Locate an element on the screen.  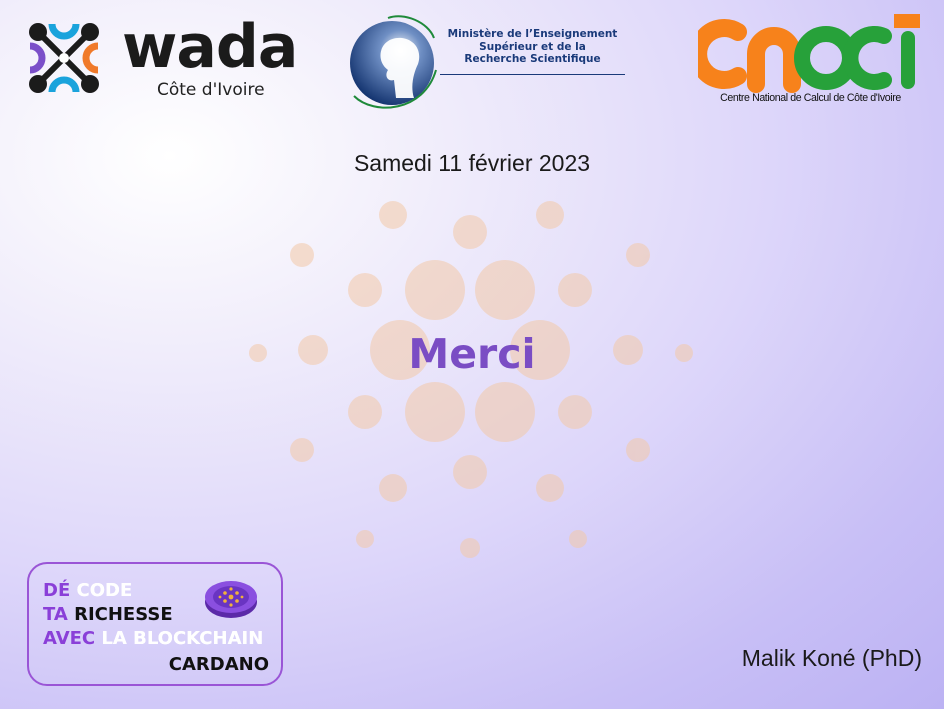
wada-subtitle: Côte d'Ivoire is located at coordinates (211, 90).